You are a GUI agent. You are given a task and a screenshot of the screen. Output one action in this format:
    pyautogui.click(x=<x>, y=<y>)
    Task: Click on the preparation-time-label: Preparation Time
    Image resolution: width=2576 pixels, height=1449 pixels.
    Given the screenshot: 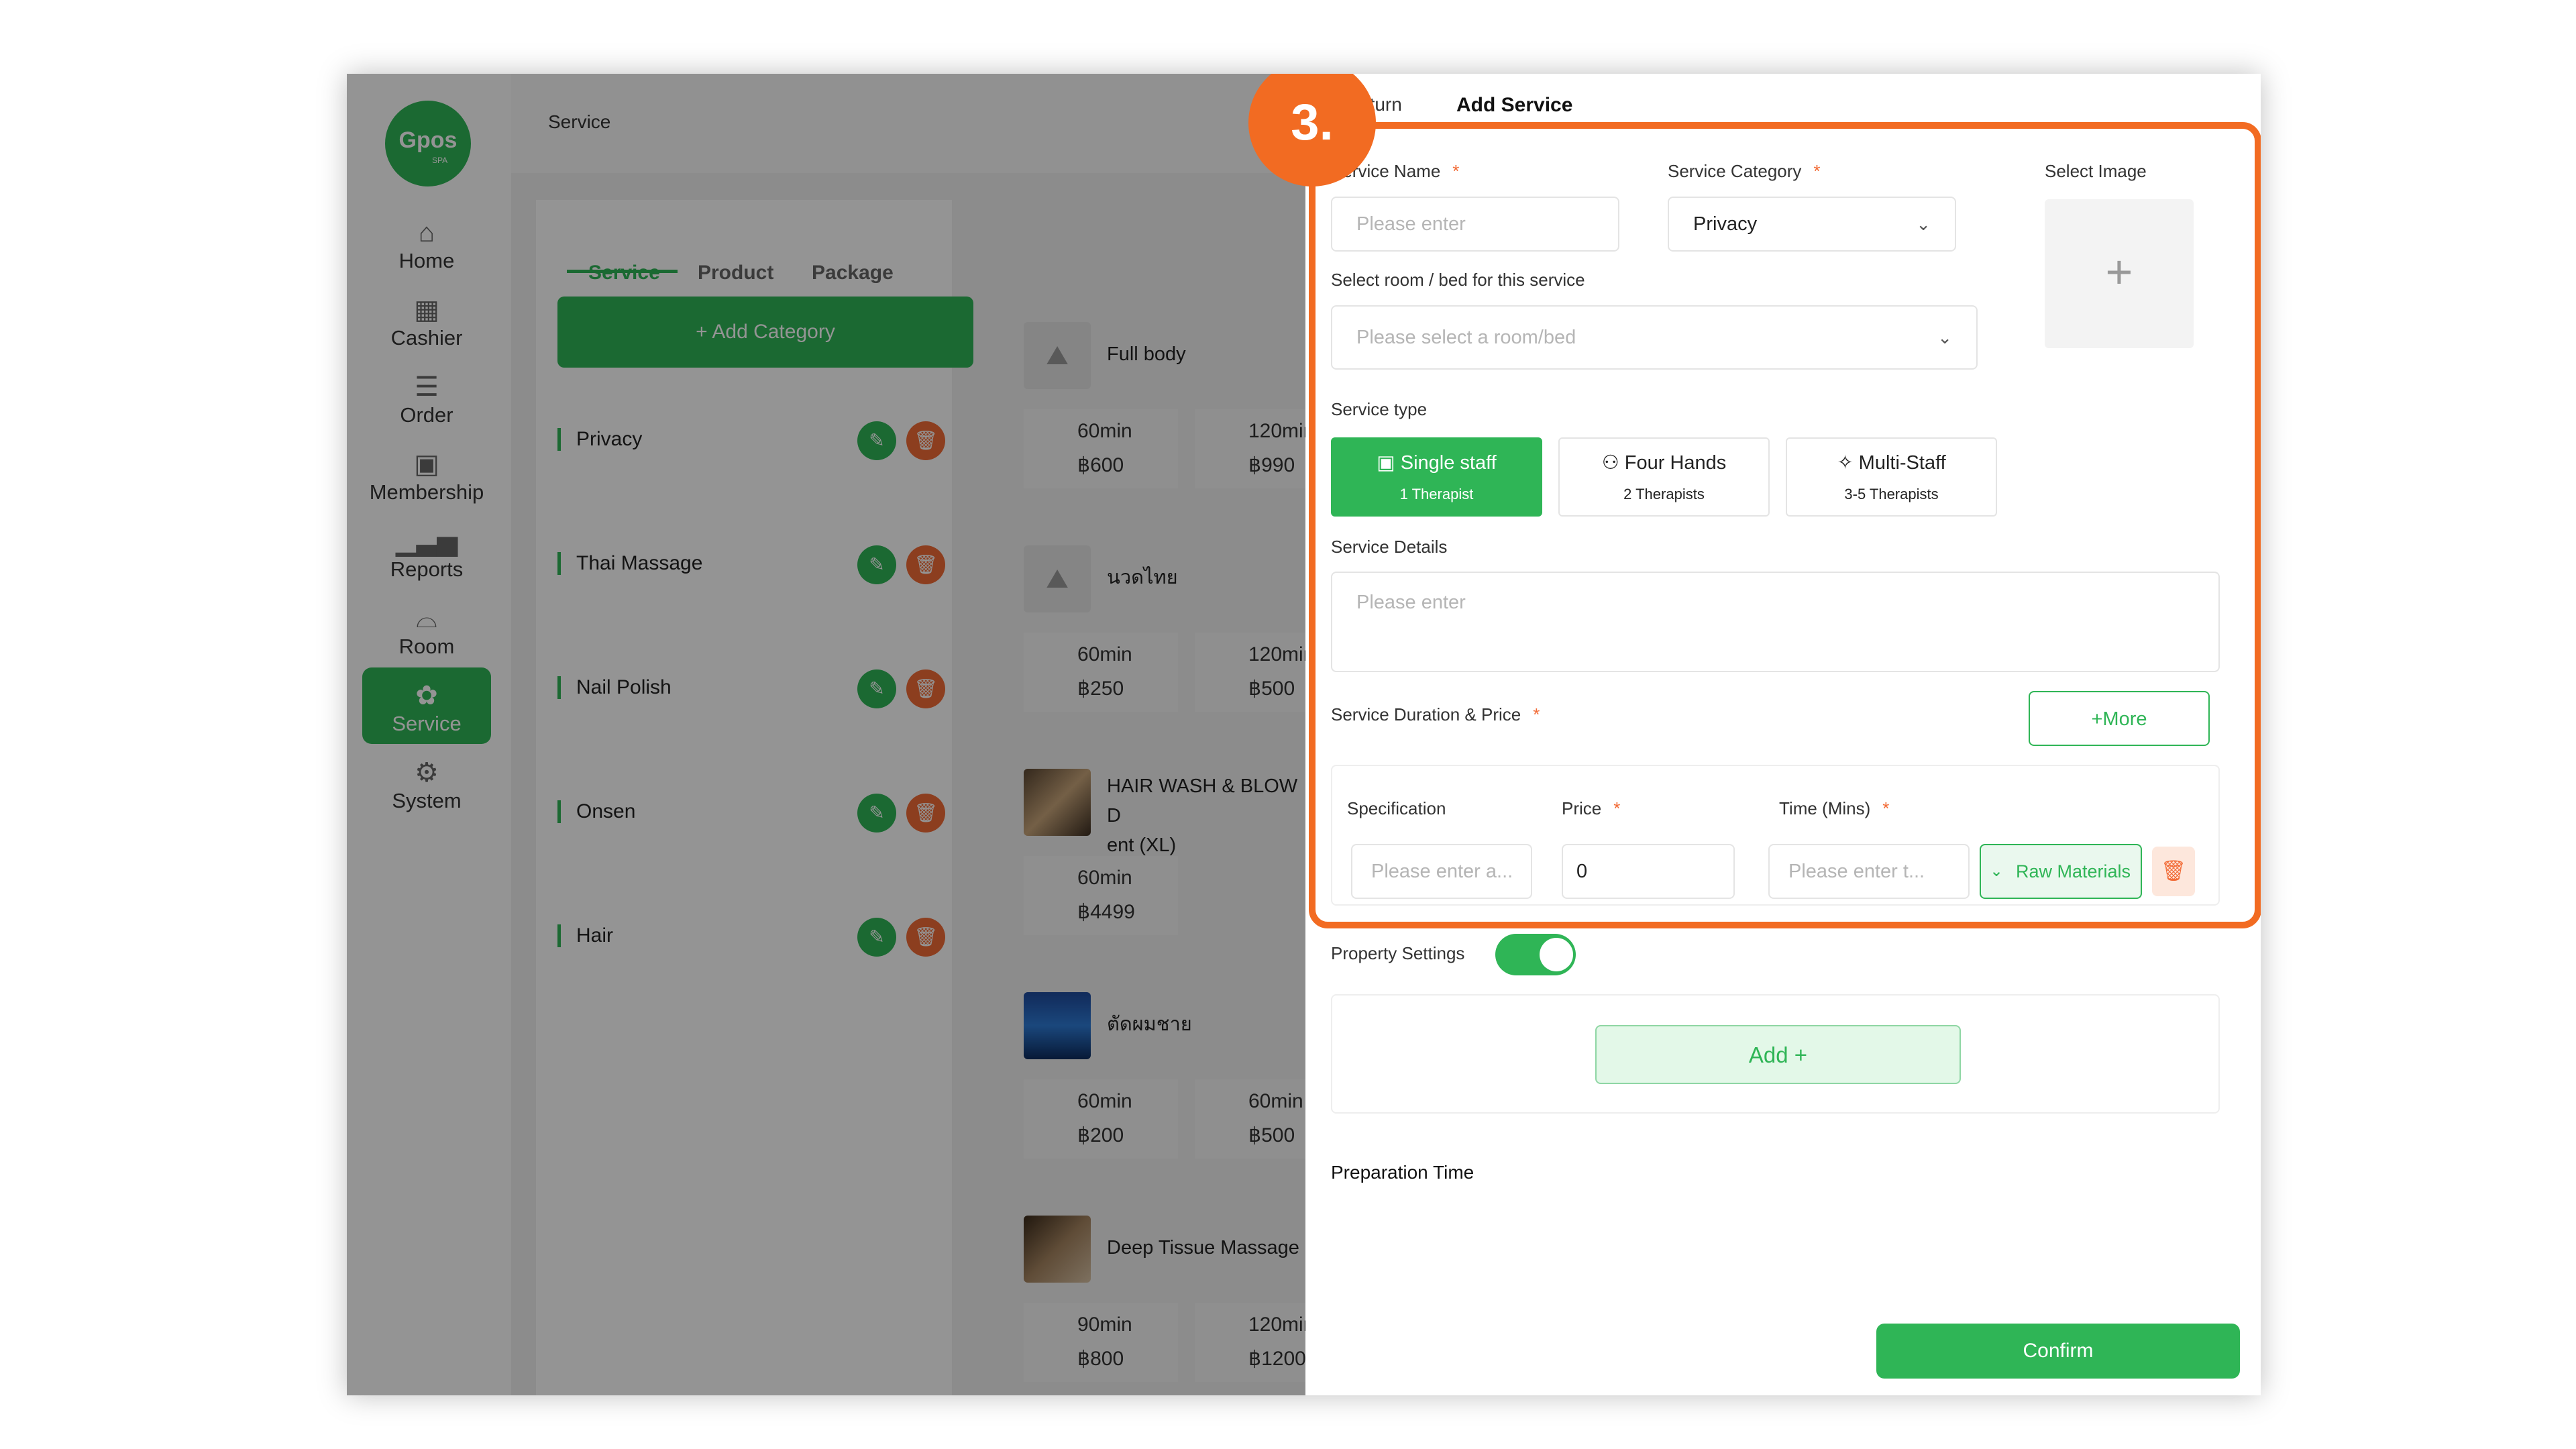 What is the action you would take?
    pyautogui.click(x=1402, y=1172)
    